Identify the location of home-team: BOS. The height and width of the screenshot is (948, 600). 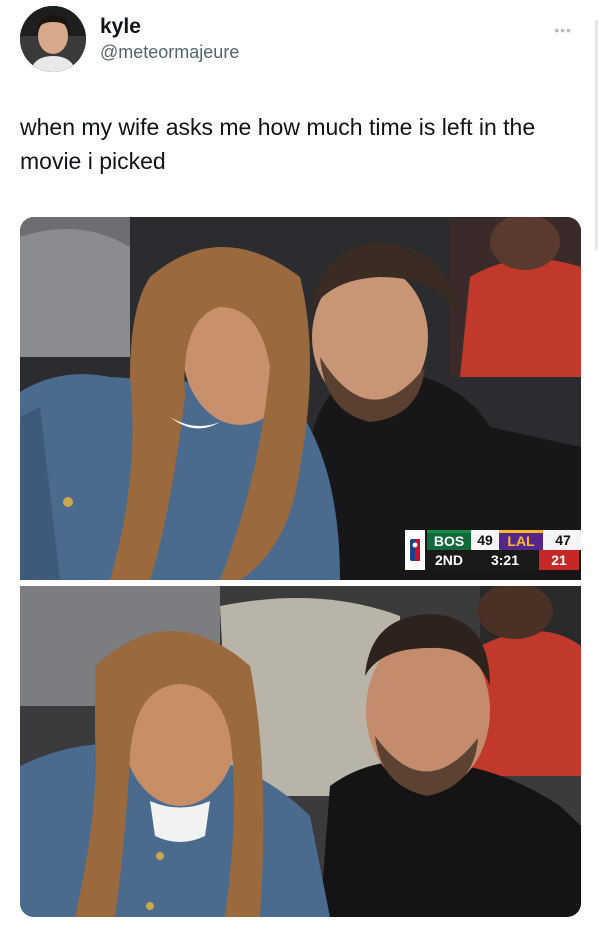
(449, 540).